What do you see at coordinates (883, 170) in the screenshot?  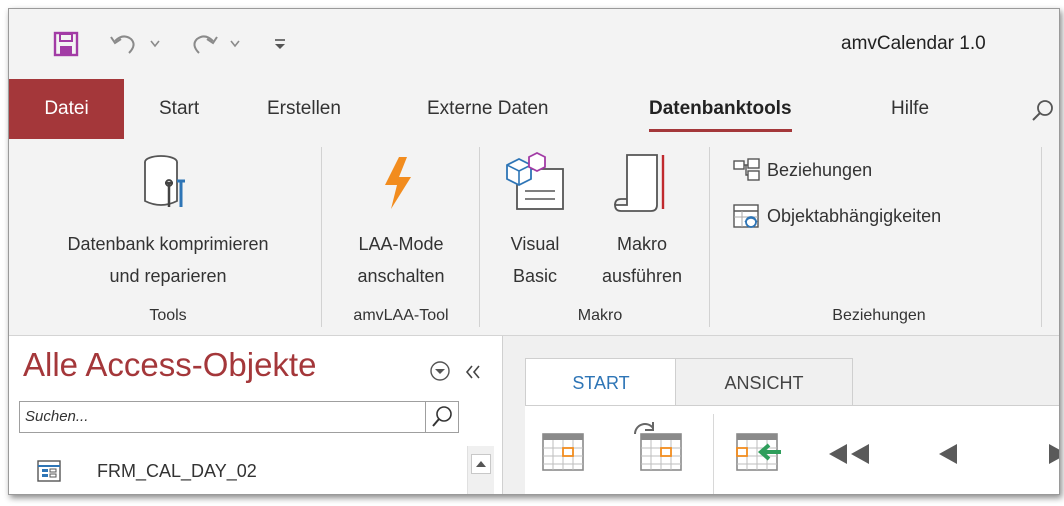 I see `relationships-button: Beziehungen` at bounding box center [883, 170].